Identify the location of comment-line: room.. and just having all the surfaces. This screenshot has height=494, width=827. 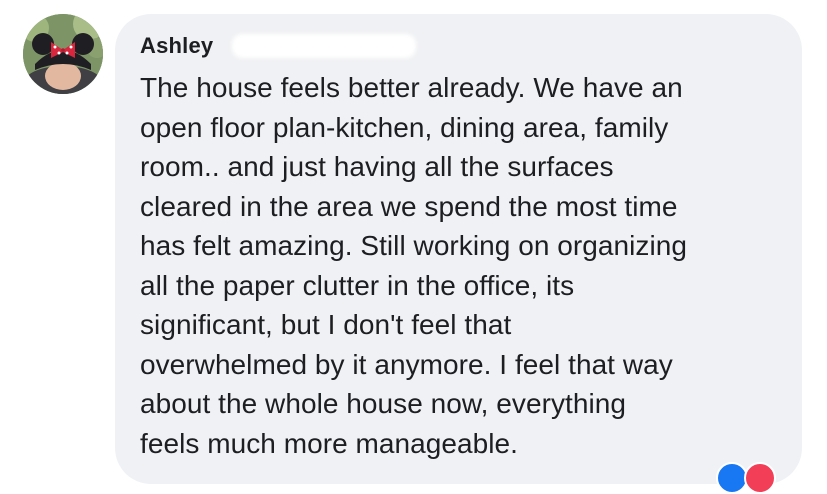
(377, 166).